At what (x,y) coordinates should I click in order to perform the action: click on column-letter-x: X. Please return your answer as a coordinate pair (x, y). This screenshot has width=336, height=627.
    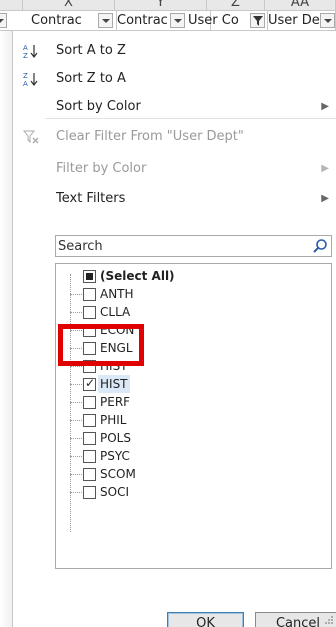
    Looking at the image, I should click on (69, 5).